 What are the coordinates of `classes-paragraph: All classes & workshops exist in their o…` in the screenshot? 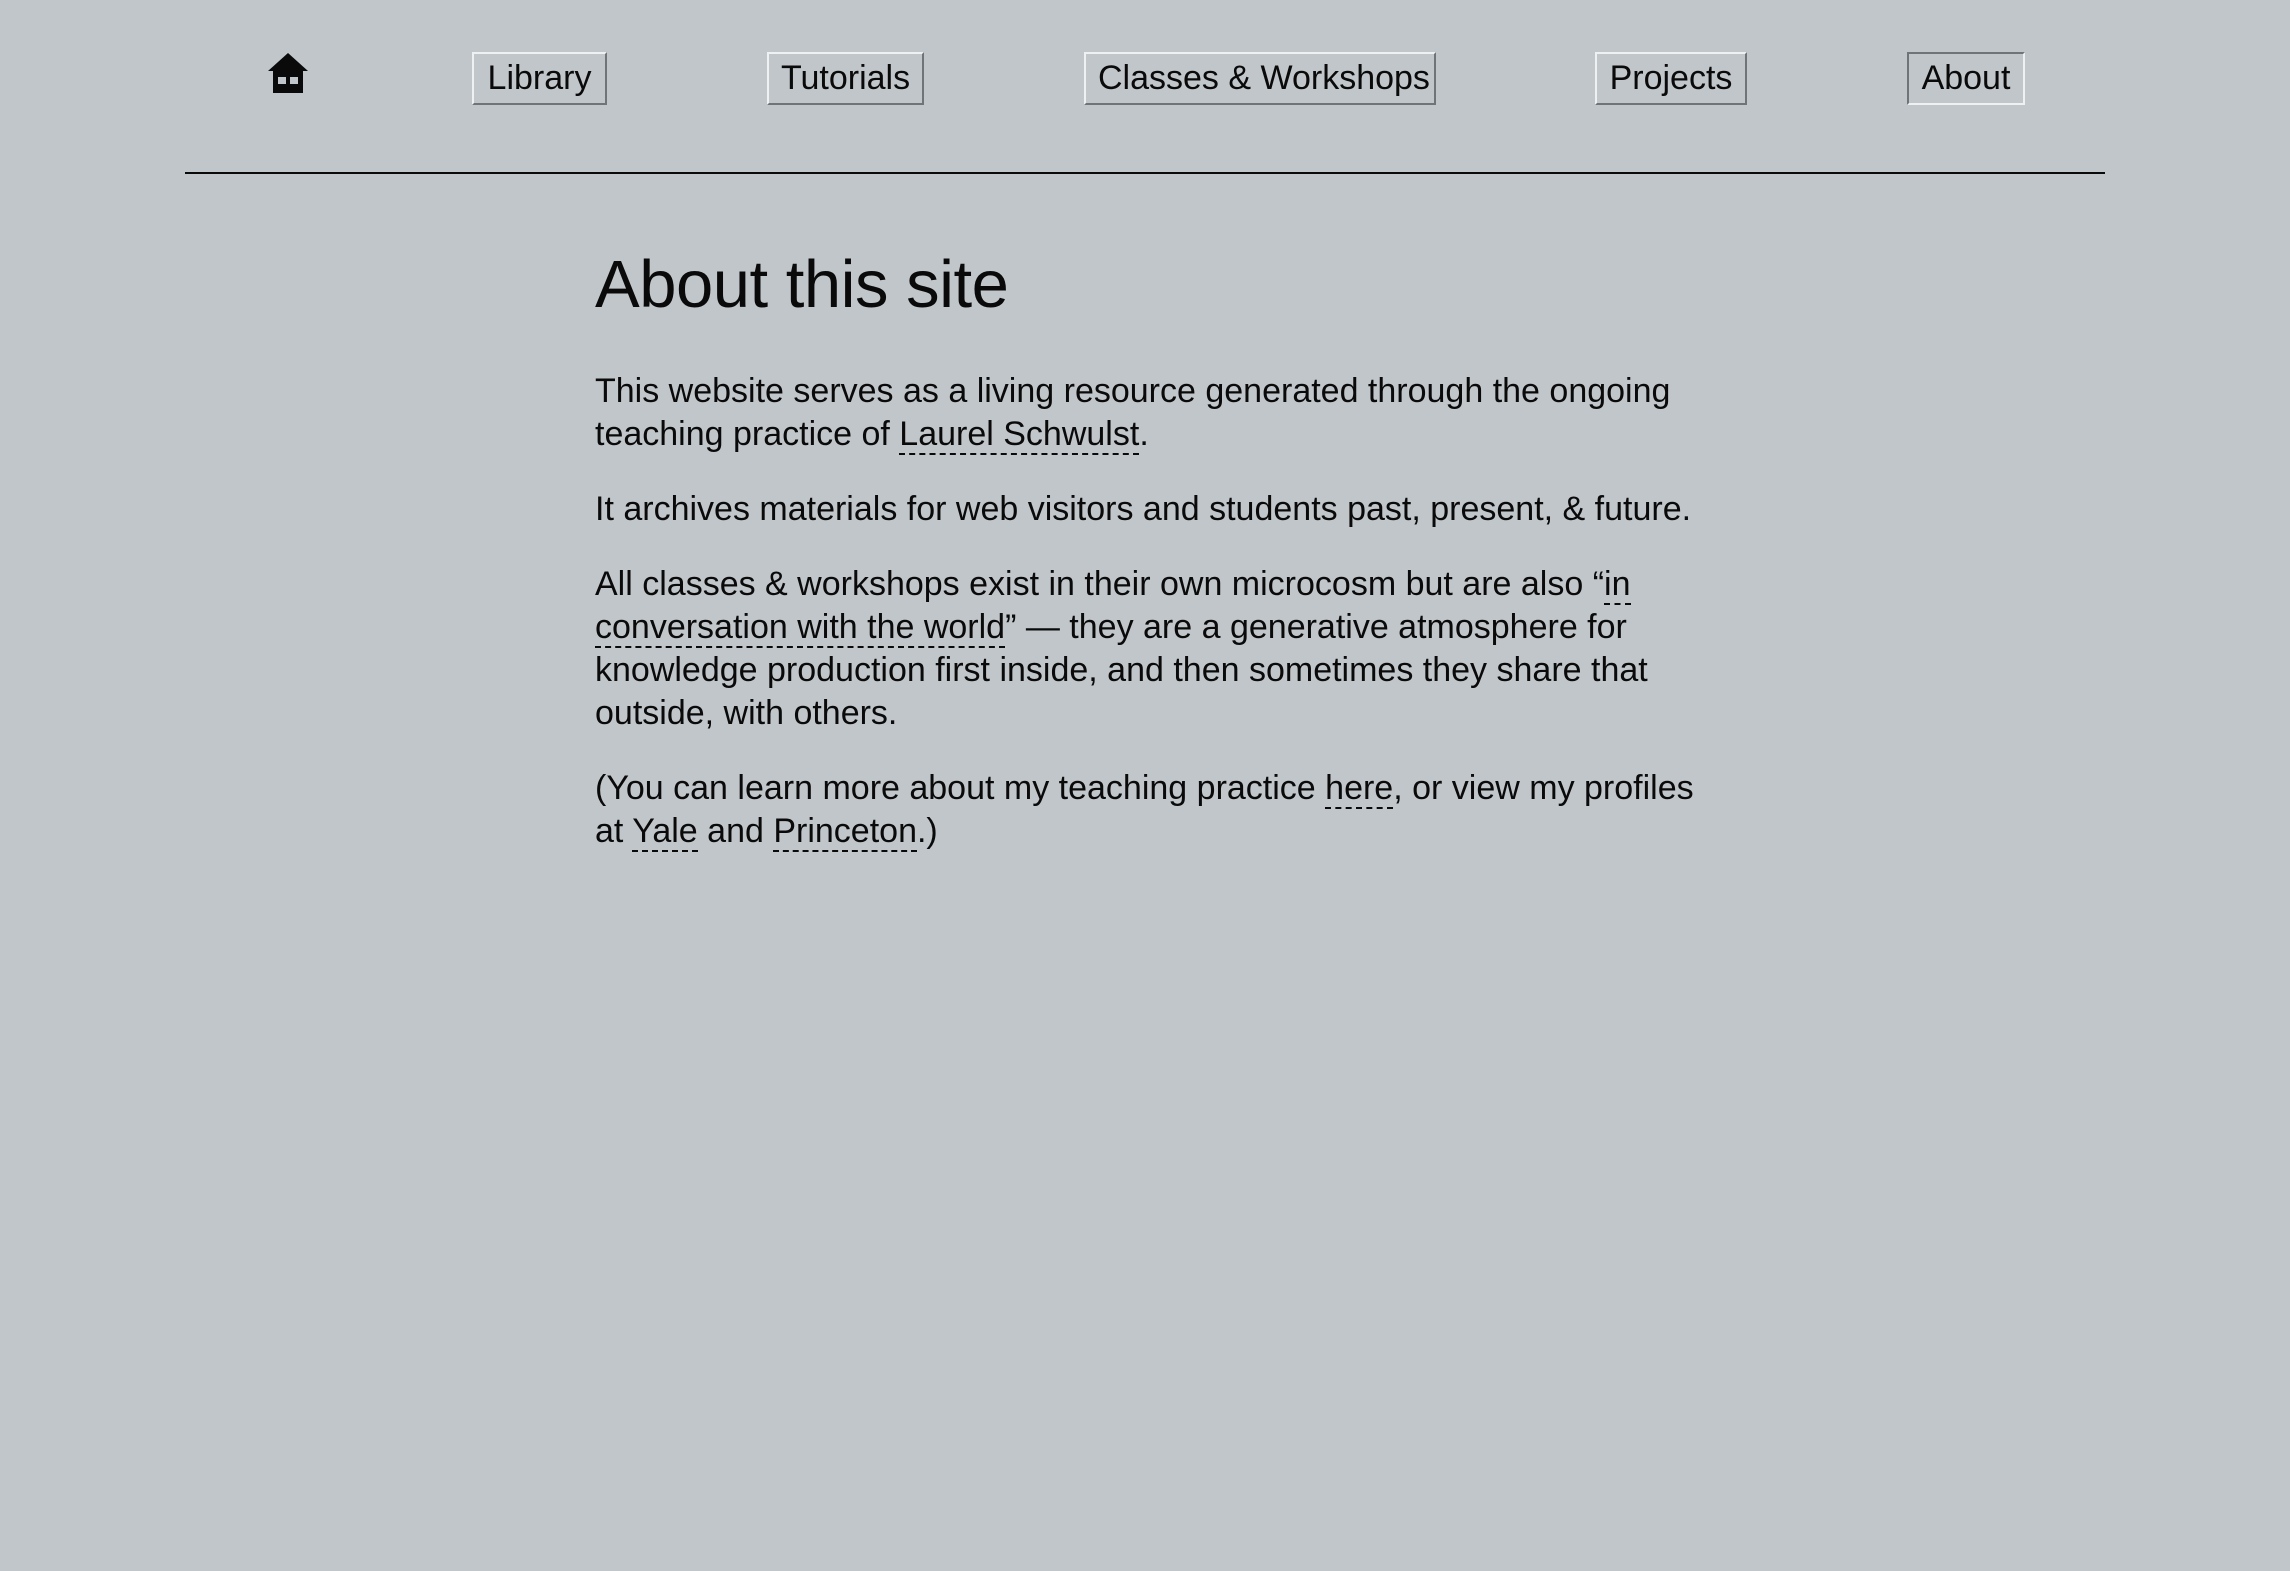 It's located at (1145, 649).